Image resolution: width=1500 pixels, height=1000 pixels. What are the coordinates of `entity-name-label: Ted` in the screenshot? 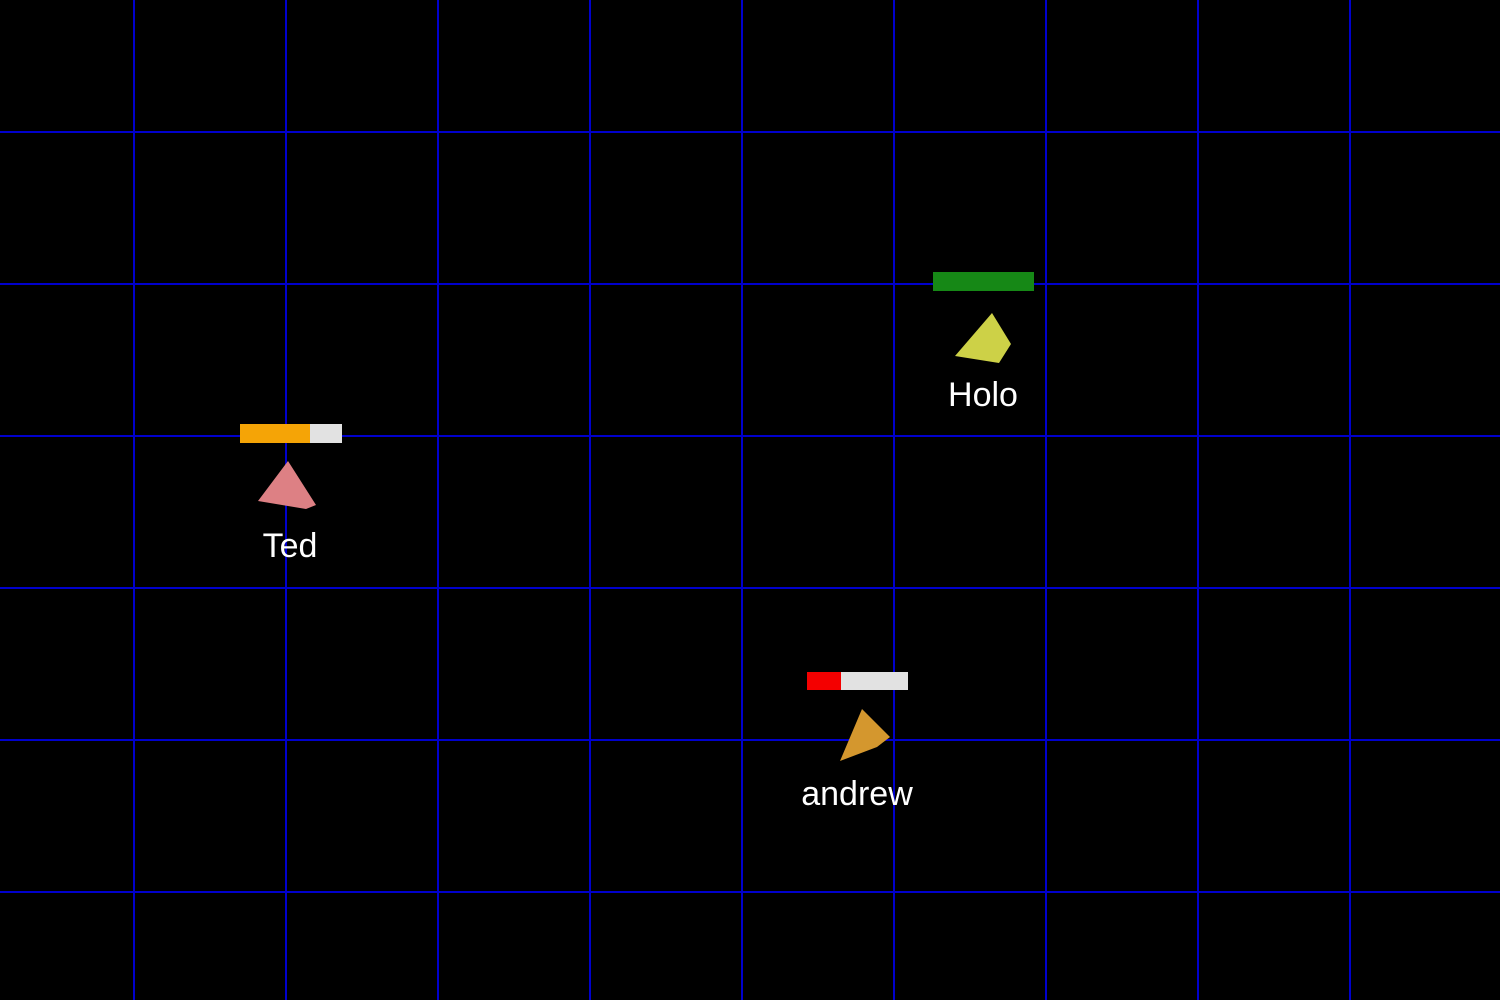 It's located at (290, 546).